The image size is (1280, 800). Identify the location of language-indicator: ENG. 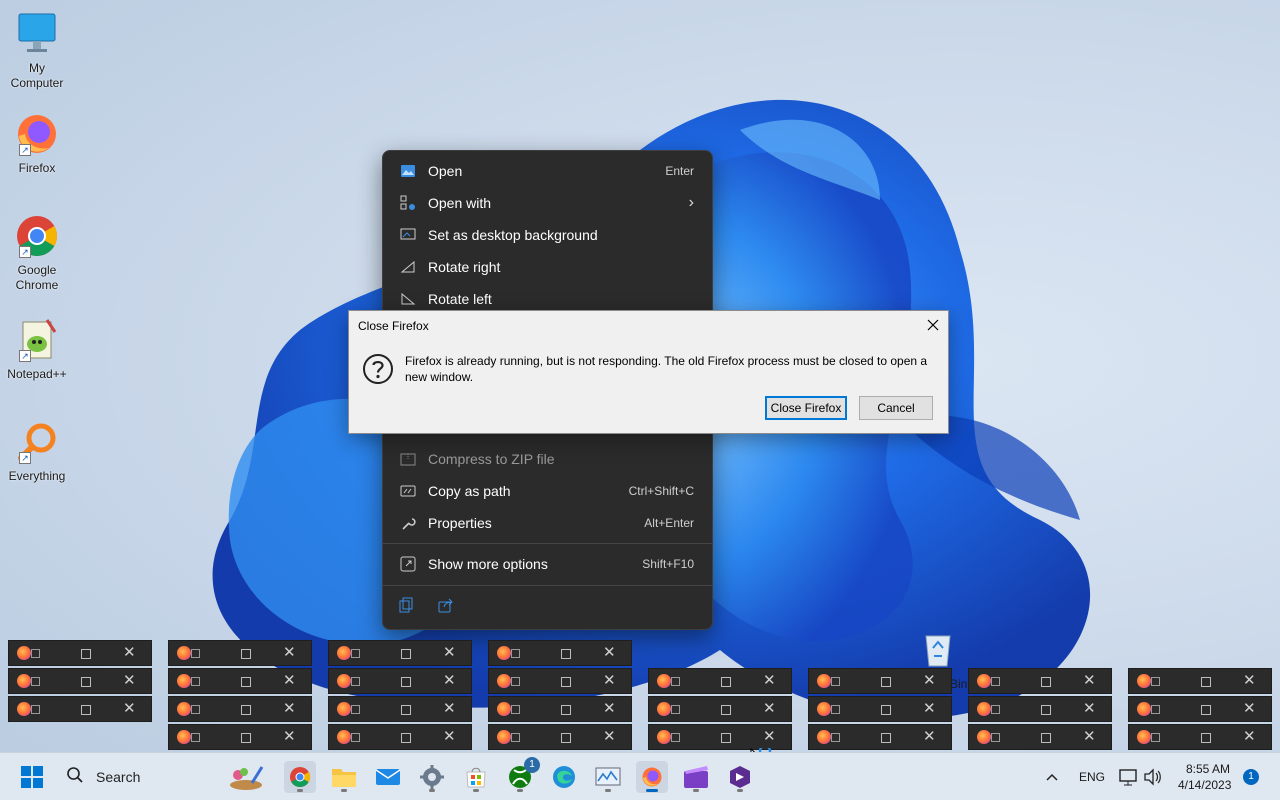
(1092, 777).